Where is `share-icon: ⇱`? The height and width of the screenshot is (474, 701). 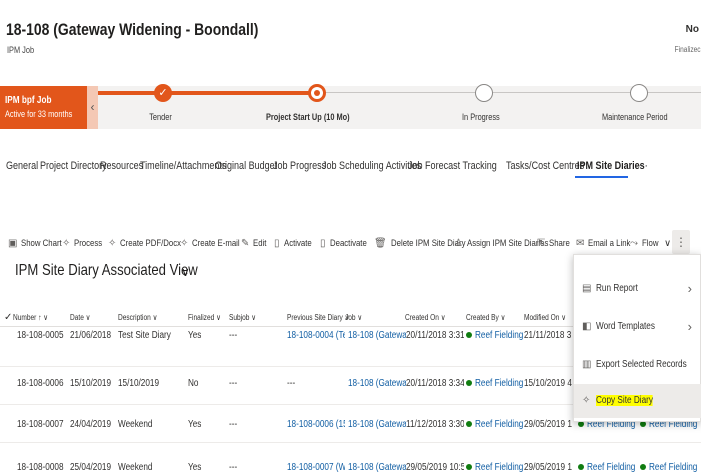 share-icon: ⇱ is located at coordinates (541, 243).